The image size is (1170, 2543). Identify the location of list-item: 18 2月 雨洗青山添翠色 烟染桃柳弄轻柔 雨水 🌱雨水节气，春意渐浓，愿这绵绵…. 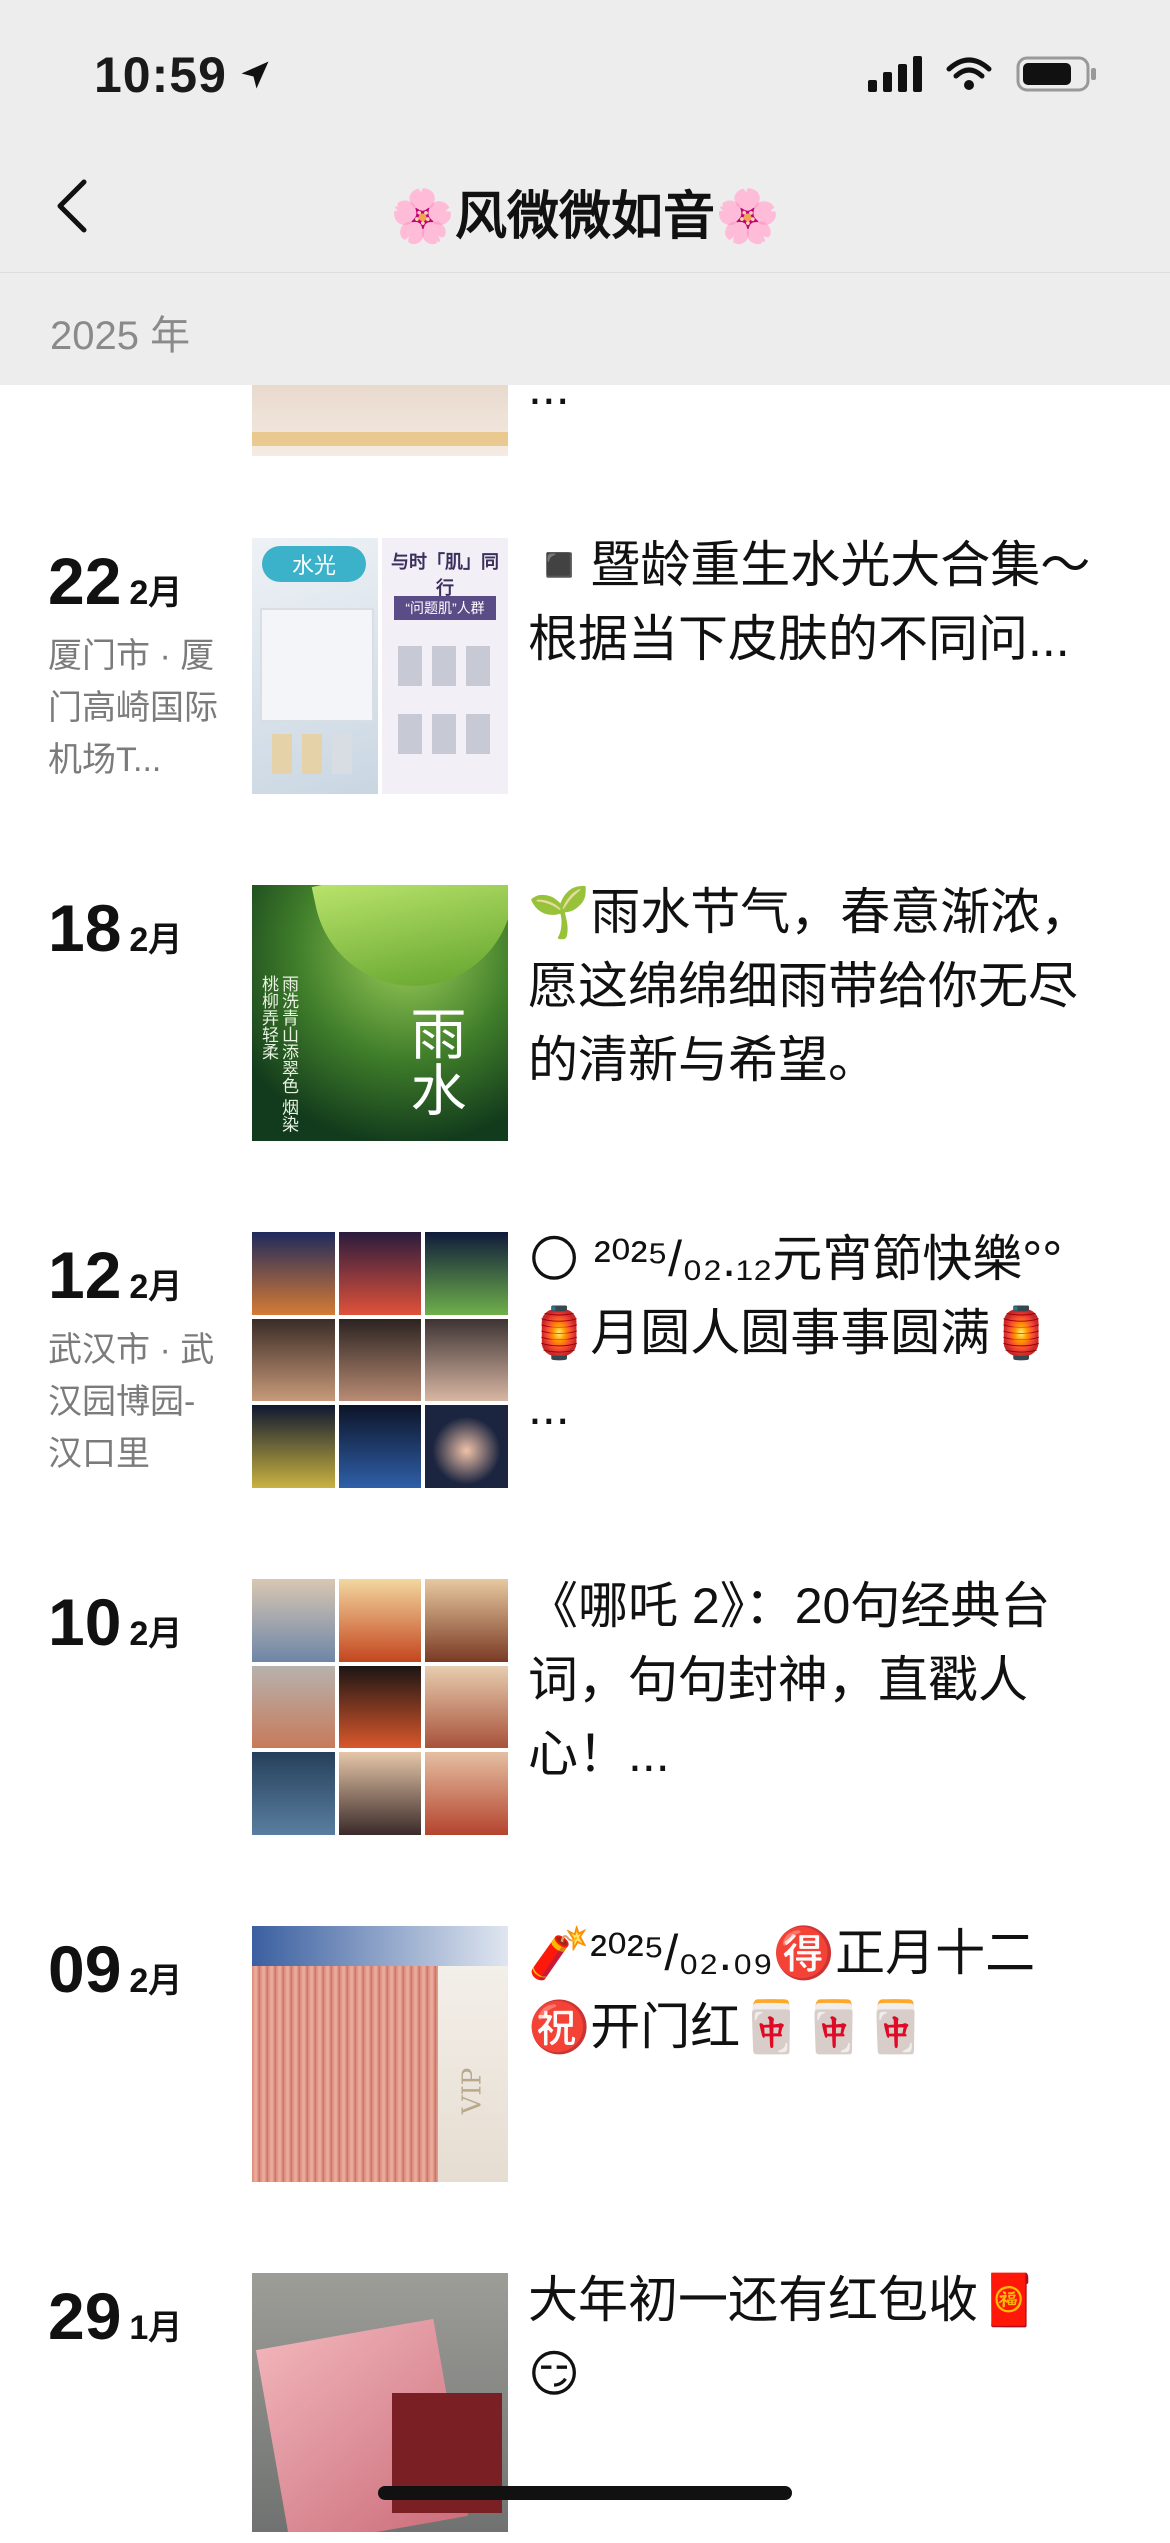
(585, 1019).